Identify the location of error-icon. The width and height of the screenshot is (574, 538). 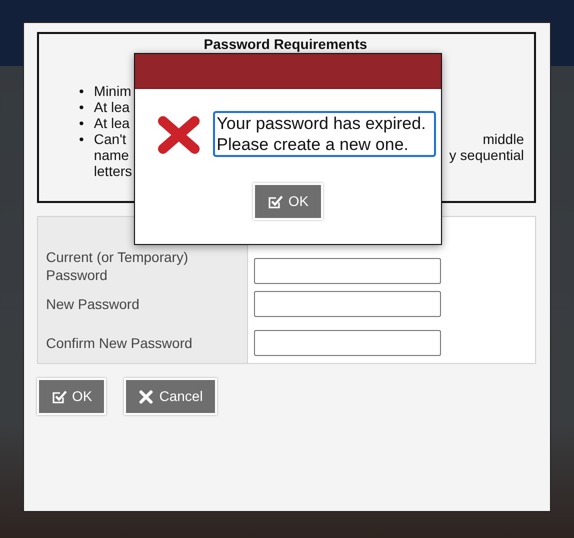
(179, 134).